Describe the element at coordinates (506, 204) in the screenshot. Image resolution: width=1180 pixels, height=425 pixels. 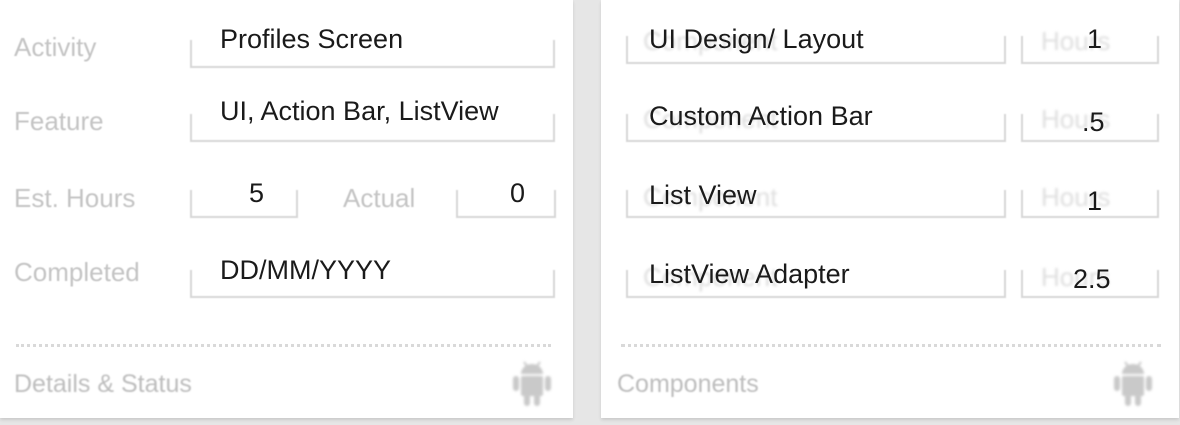
I see `actual-field` at that location.